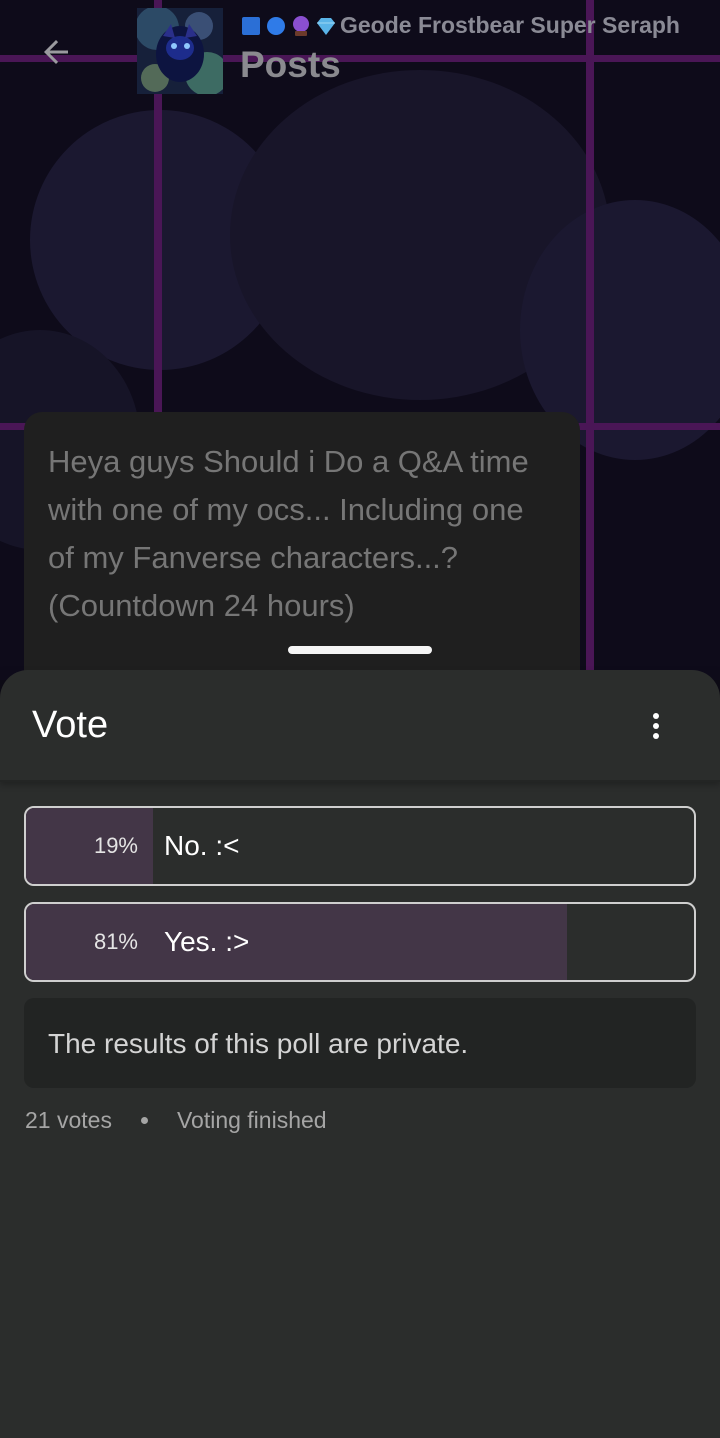 The width and height of the screenshot is (720, 1438). Describe the element at coordinates (202, 845) in the screenshot. I see `poll-option-label: No. :<` at that location.